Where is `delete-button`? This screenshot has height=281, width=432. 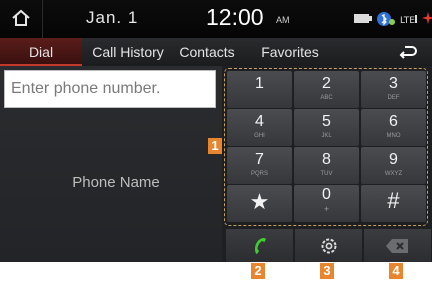 delete-button is located at coordinates (397, 245).